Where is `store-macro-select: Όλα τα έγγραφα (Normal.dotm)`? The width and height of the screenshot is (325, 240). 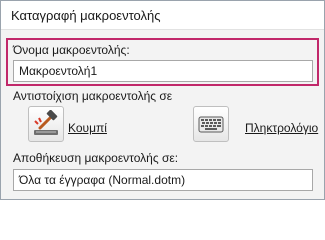
store-macro-select: Όλα τα έγγραφα (Normal.dotm) is located at coordinates (163, 180).